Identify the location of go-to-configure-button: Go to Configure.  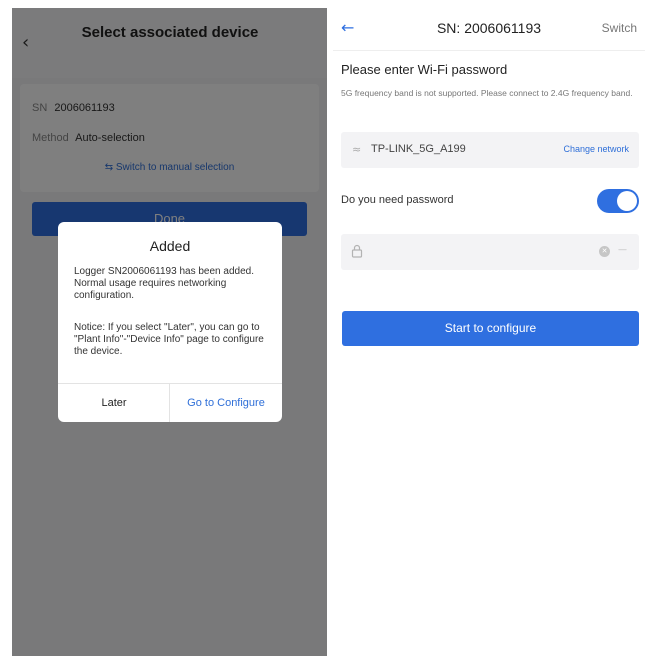
(225, 403).